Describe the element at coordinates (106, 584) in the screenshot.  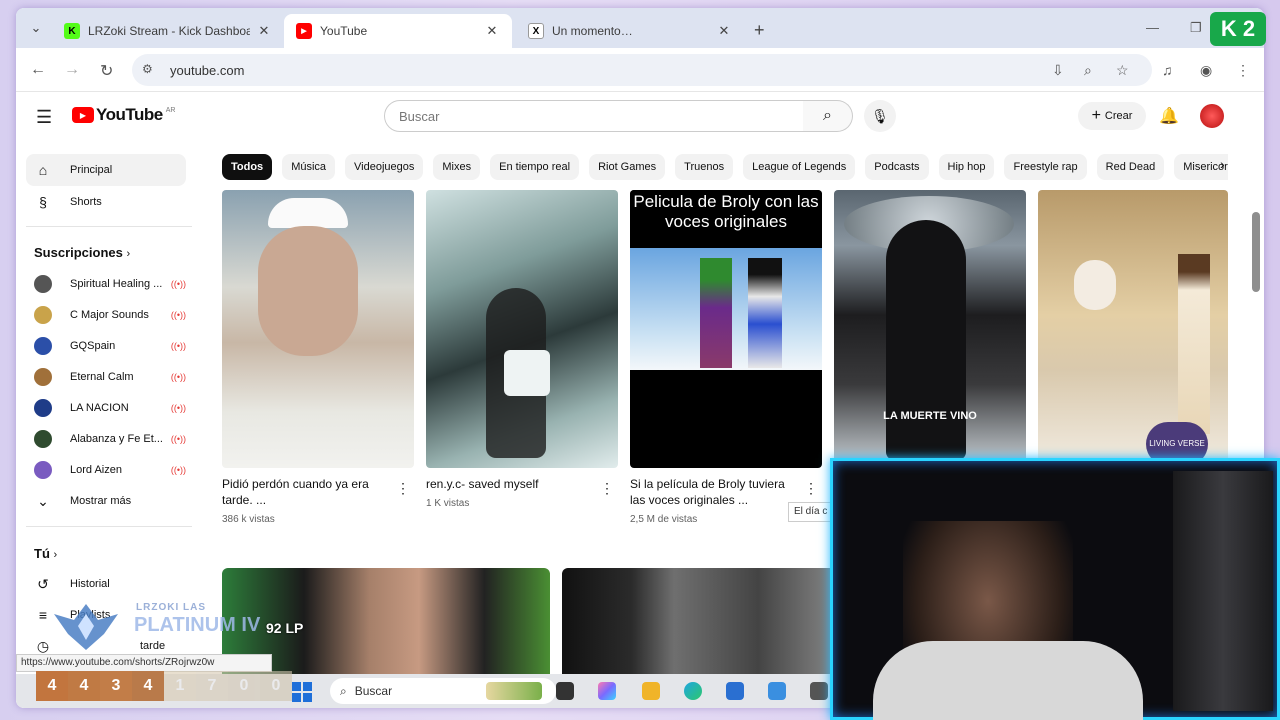
I see `sidebar-item-historial: ↺ Historial` at that location.